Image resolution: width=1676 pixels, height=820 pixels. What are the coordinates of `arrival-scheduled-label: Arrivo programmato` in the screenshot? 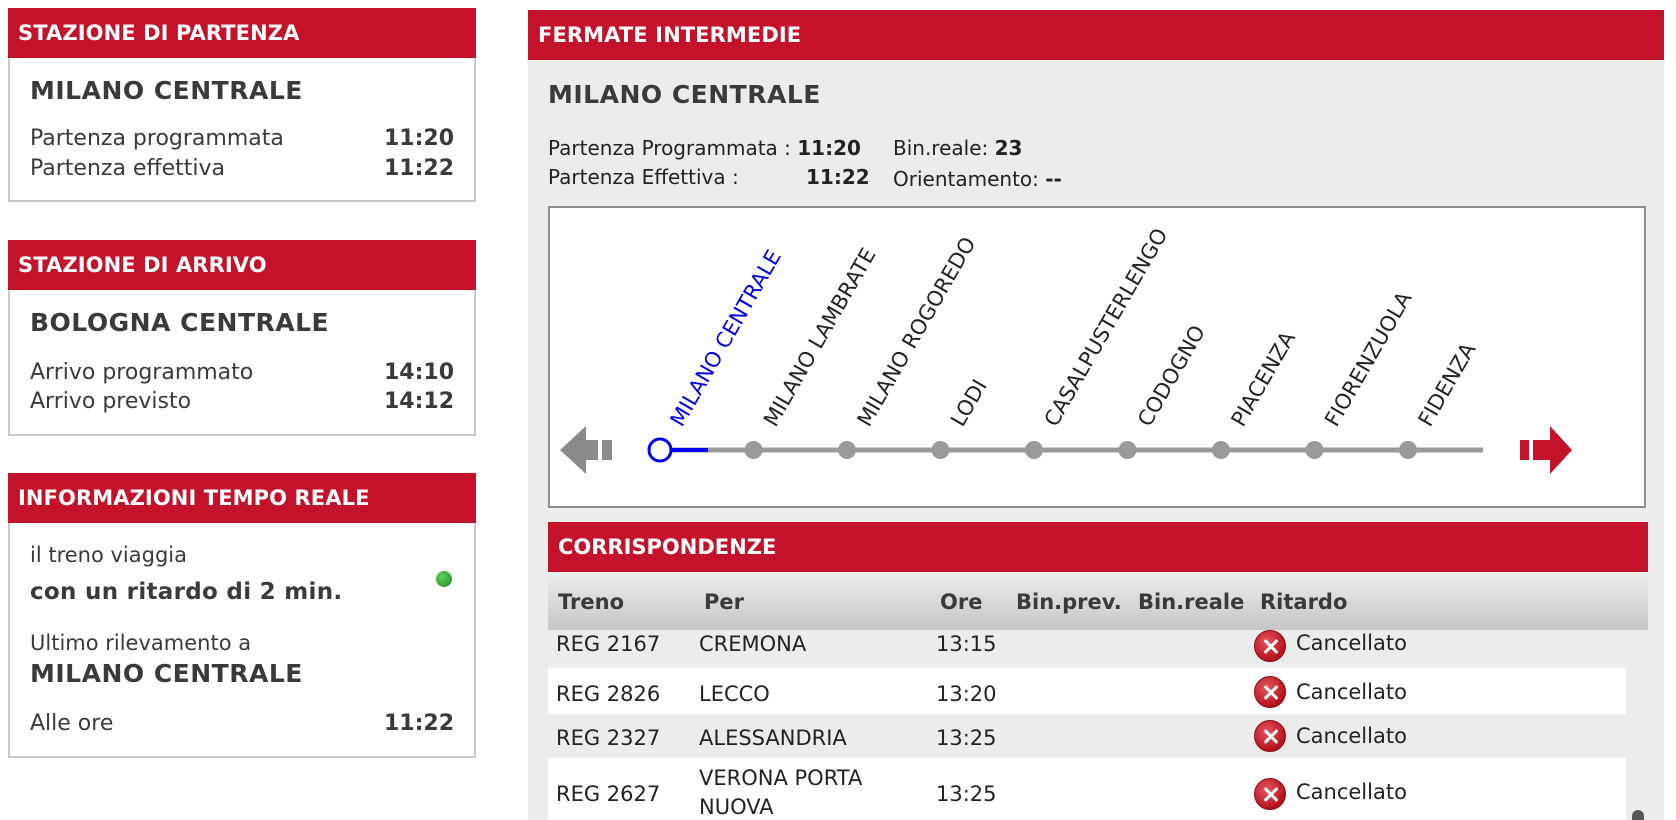 It's located at (142, 372).